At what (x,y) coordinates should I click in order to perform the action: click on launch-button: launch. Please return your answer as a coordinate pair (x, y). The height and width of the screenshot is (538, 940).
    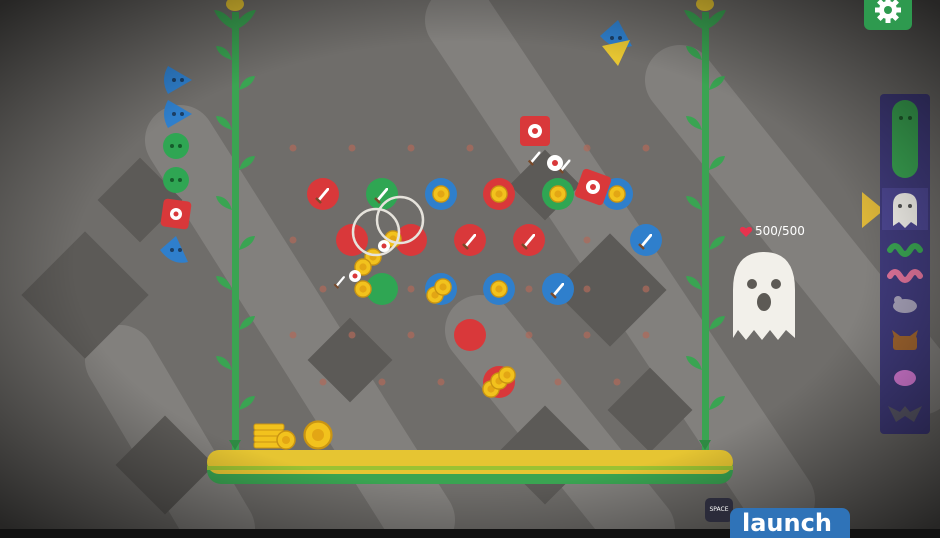
    Looking at the image, I should click on (790, 523).